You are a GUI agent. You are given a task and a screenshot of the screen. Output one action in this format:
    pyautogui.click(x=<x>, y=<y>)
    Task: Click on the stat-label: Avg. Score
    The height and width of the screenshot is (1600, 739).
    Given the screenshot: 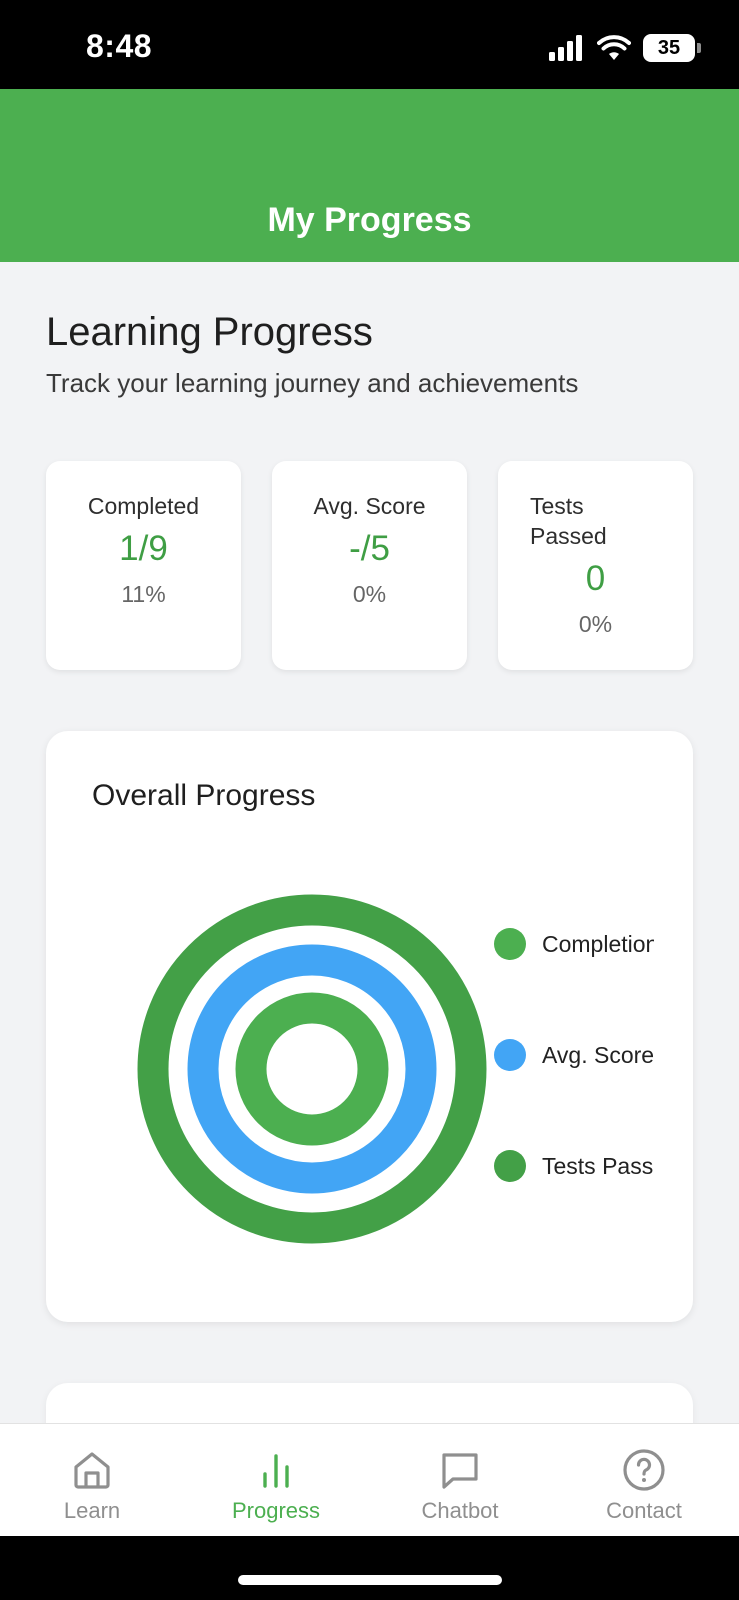 What is the action you would take?
    pyautogui.click(x=369, y=506)
    